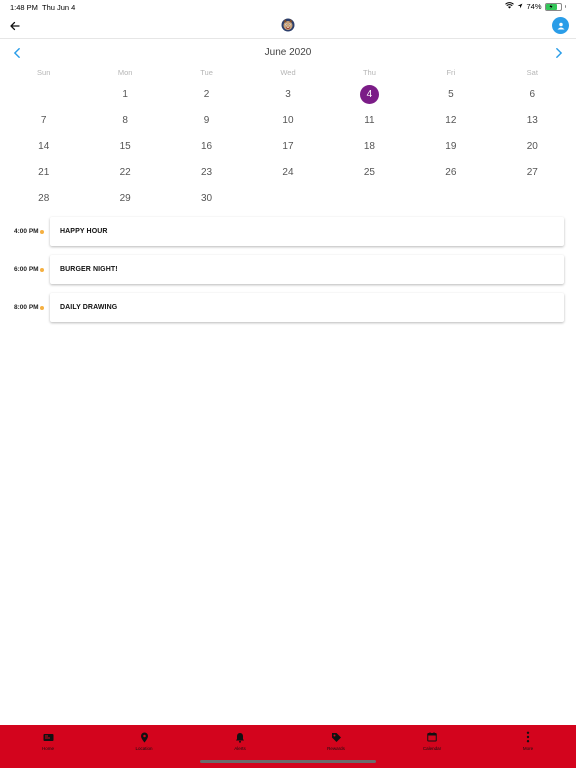  I want to click on calendar-day: 15, so click(124, 147).